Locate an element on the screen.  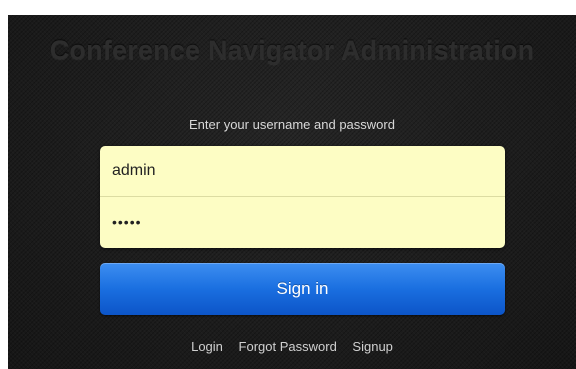
username-input is located at coordinates (302, 171).